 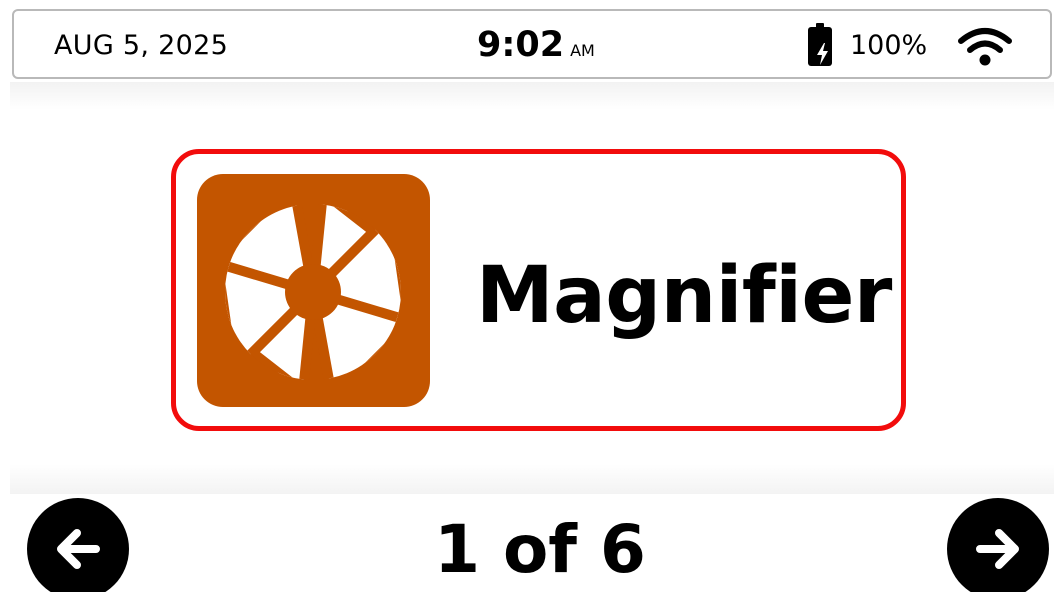 I want to click on battery-charging-icon, so click(x=820, y=44).